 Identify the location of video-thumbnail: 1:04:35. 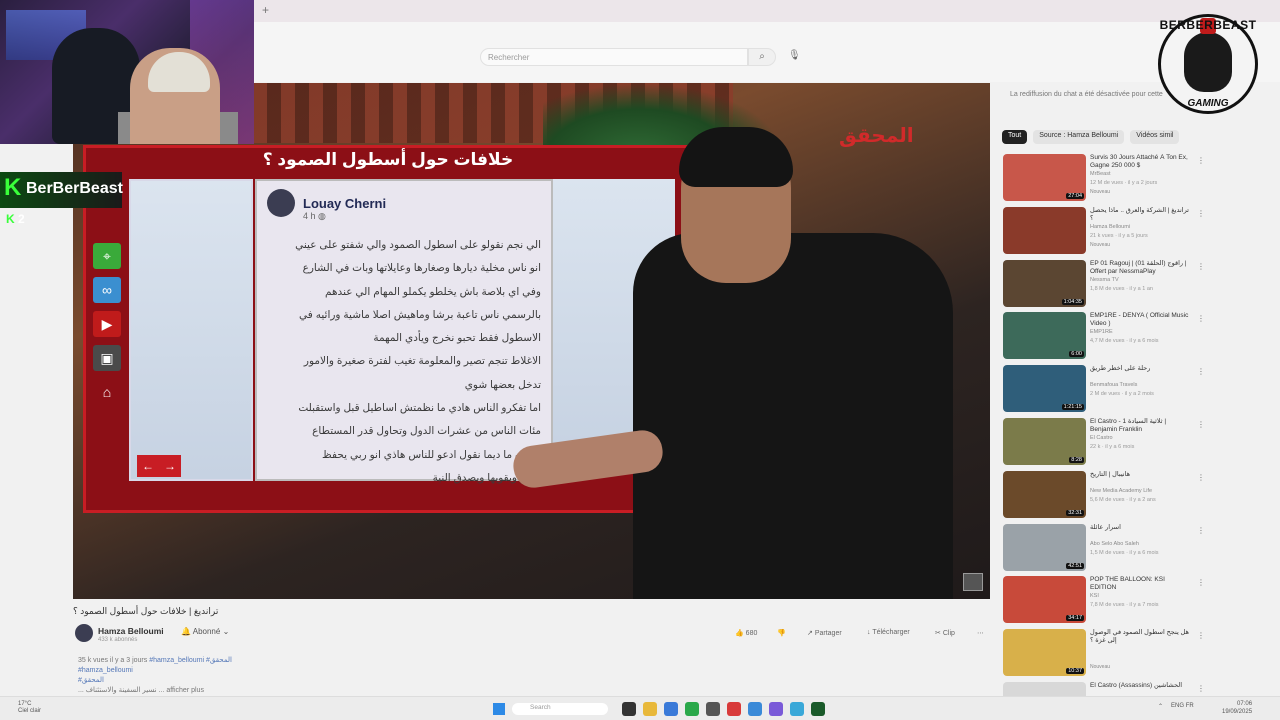
(1044, 283).